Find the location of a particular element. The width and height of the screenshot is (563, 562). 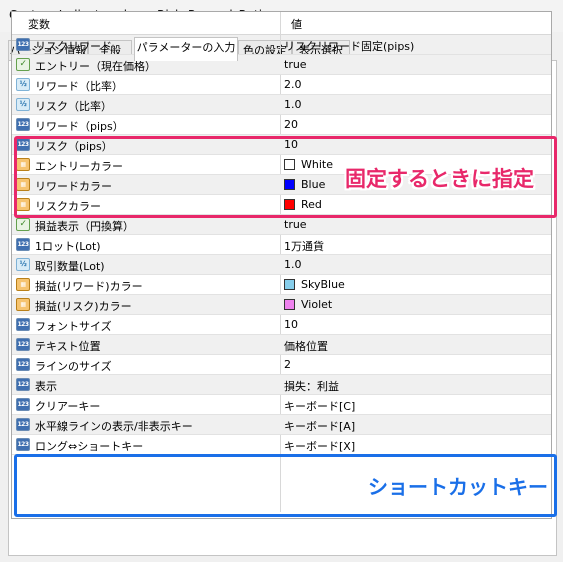

tab-parameters: パラメーターの入力 is located at coordinates (186, 49).